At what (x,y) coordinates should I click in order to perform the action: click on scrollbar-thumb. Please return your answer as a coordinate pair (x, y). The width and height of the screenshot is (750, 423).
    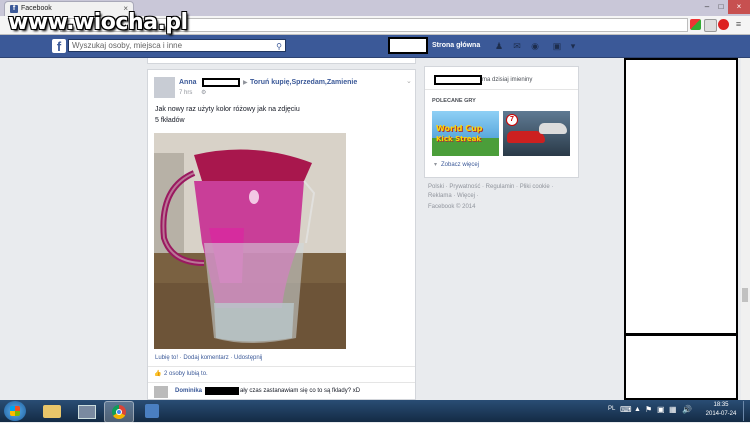
    Looking at the image, I should click on (745, 295).